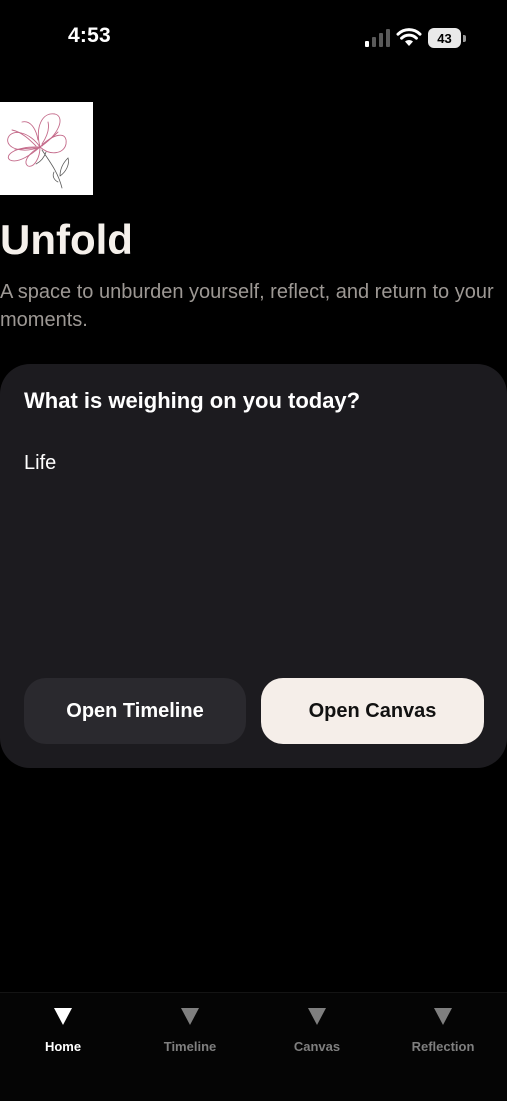  I want to click on tab-canvas: Canvas, so click(317, 1034).